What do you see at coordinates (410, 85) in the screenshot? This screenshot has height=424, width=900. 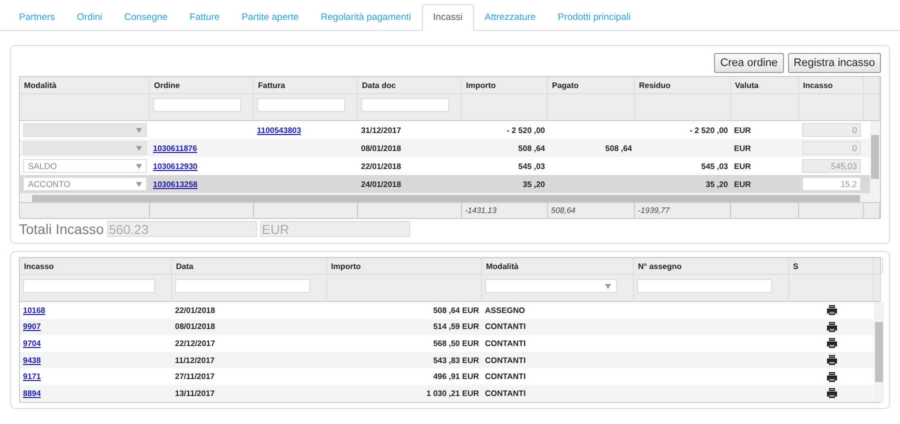 I see `column-header: Data doc` at bounding box center [410, 85].